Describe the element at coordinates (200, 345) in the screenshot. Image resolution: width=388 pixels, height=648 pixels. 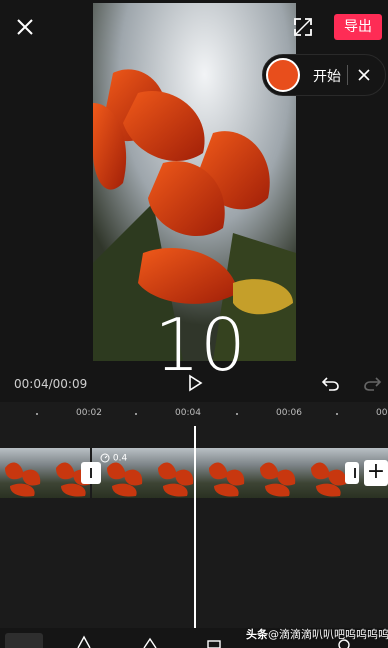
I see `countdown-number: 10` at that location.